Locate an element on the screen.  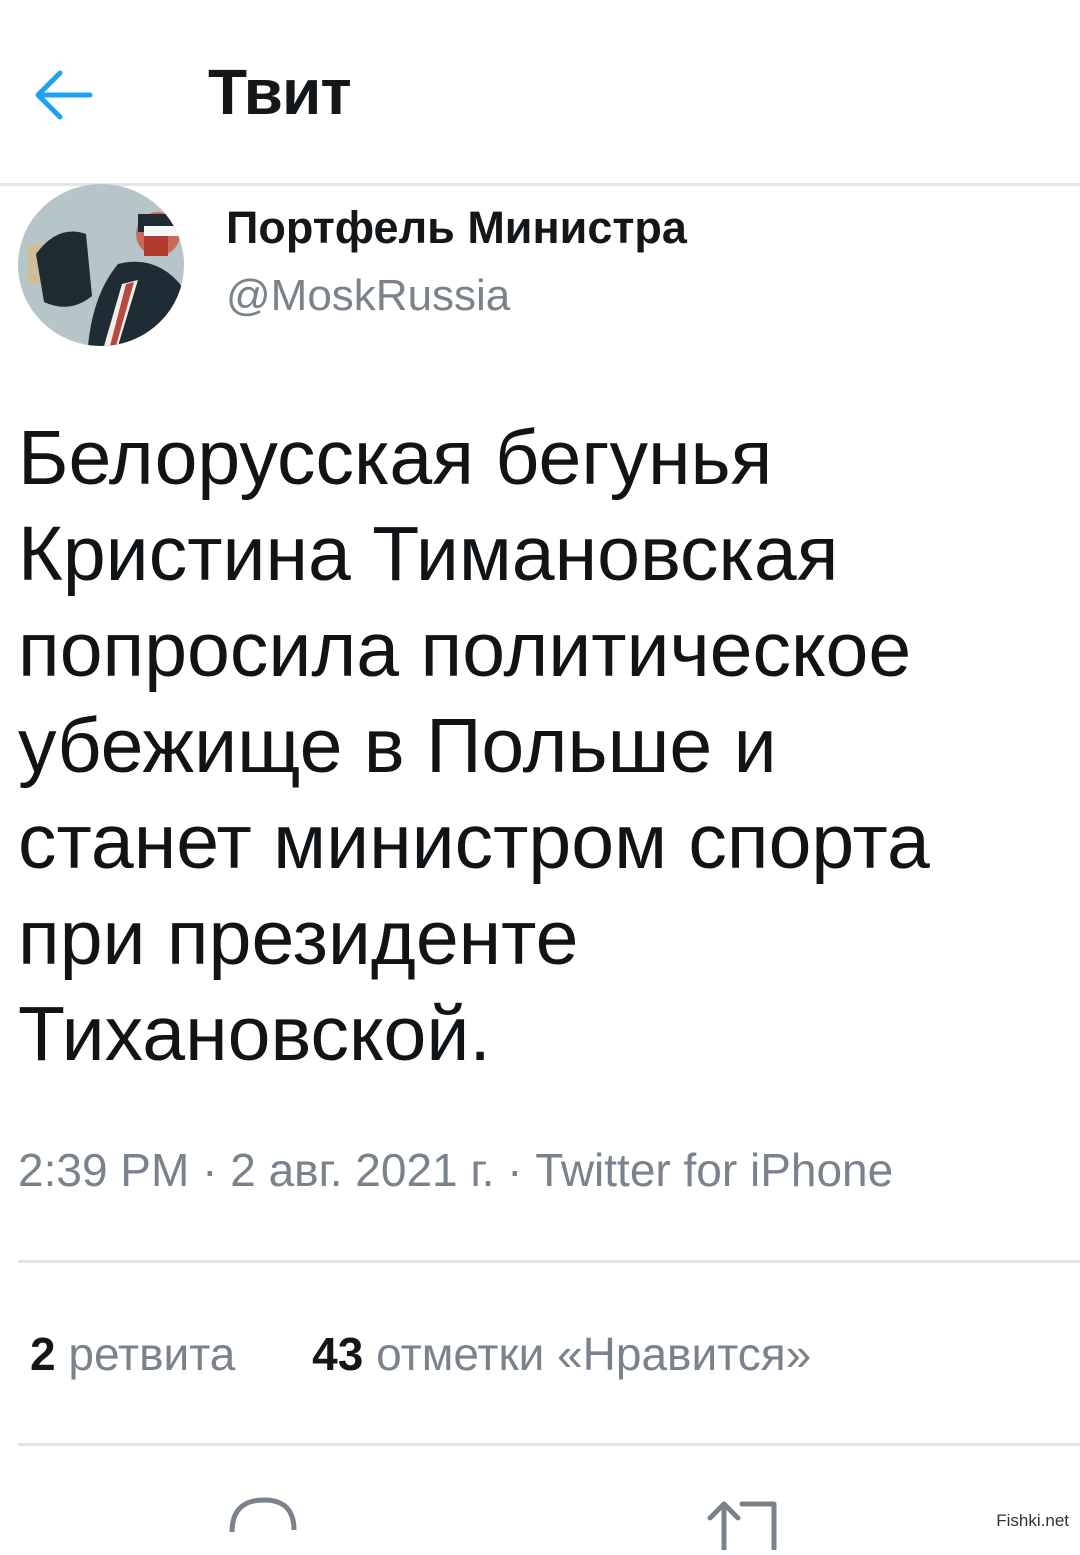
page-title: Твит is located at coordinates (280, 92).